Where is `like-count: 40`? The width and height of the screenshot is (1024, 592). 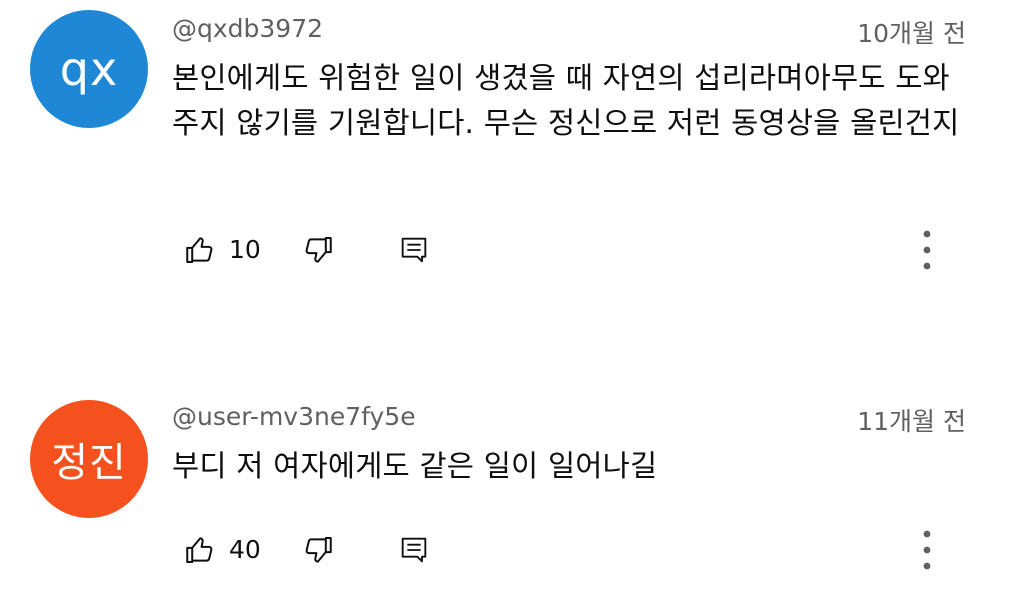 like-count: 40 is located at coordinates (245, 549).